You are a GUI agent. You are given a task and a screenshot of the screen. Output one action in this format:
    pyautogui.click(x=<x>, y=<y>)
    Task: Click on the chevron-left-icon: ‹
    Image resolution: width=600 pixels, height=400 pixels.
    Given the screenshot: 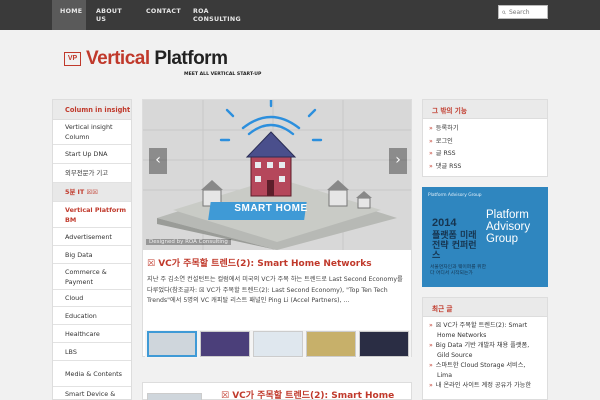 What is the action you would take?
    pyautogui.click(x=158, y=160)
    